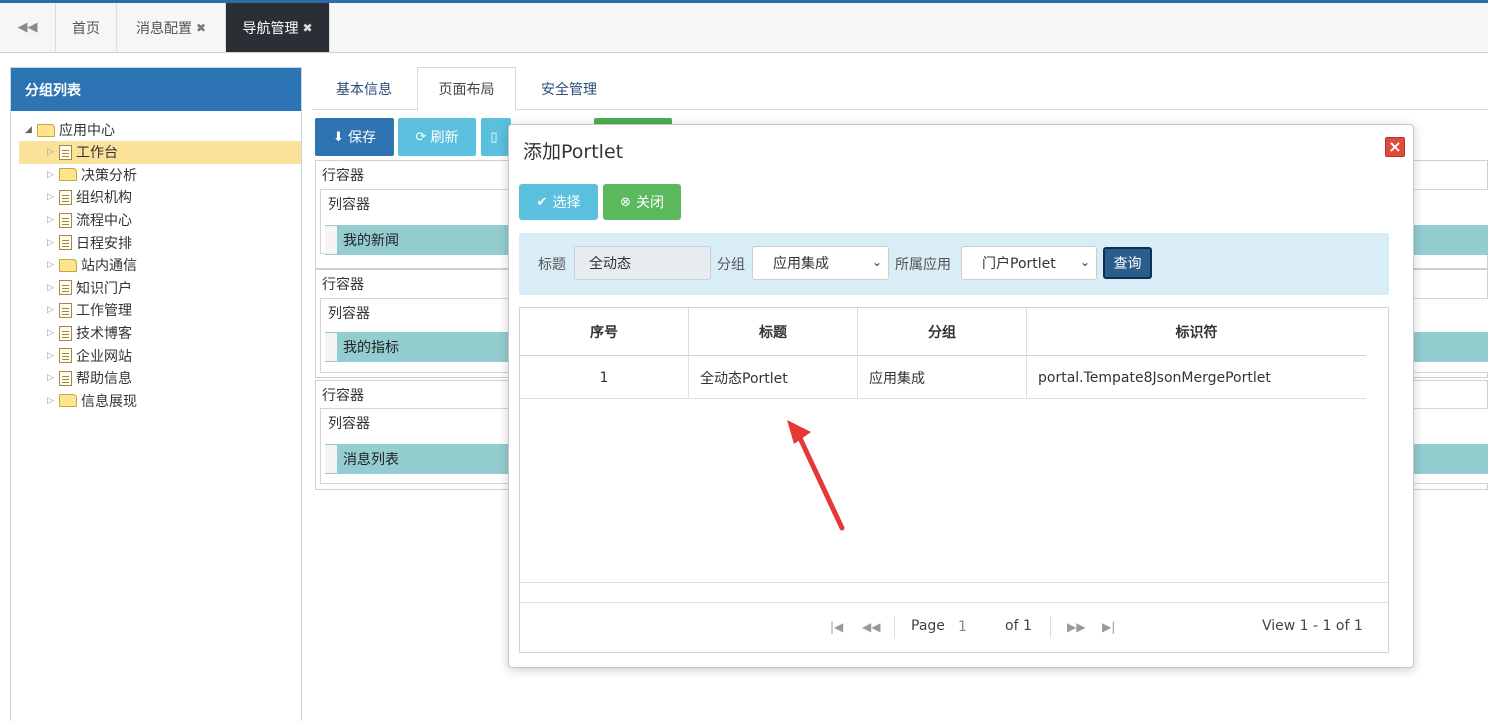 This screenshot has height=721, width=1488. I want to click on tree-node: ▷ 日程安排, so click(156, 242).